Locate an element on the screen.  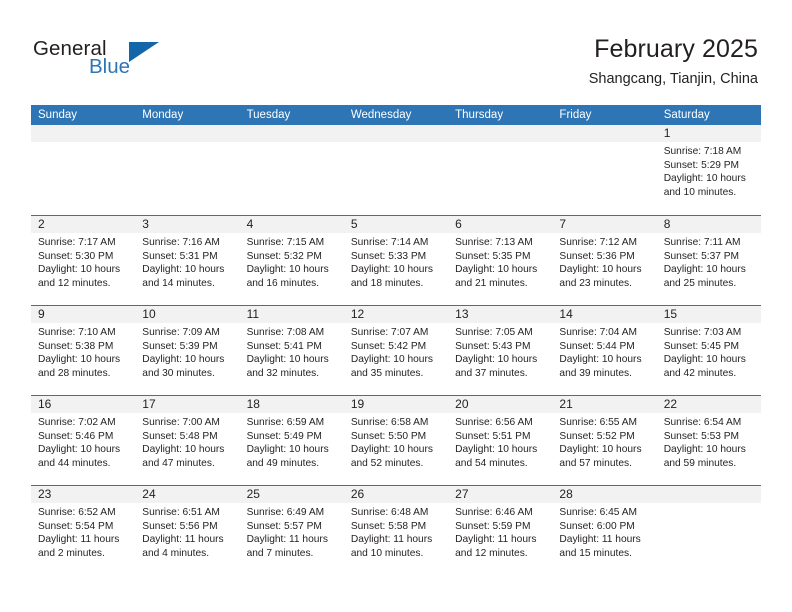
daylight-text: Daylight: 10 hours and 37 minutes. is located at coordinates (496, 366).